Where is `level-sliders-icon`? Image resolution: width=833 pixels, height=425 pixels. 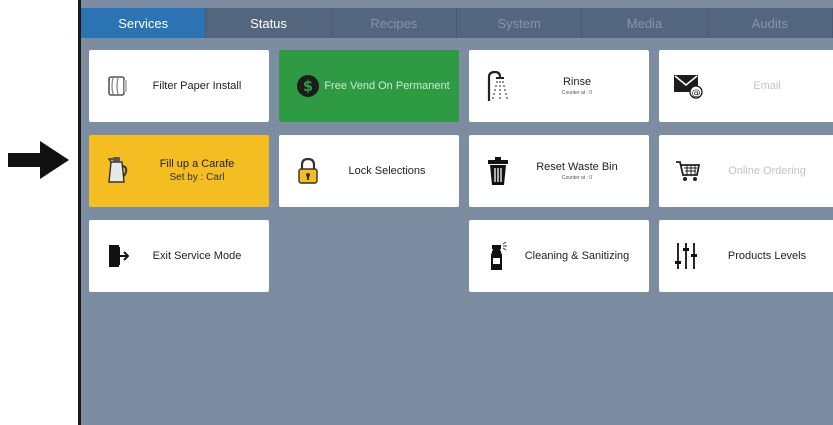 level-sliders-icon is located at coordinates (688, 256).